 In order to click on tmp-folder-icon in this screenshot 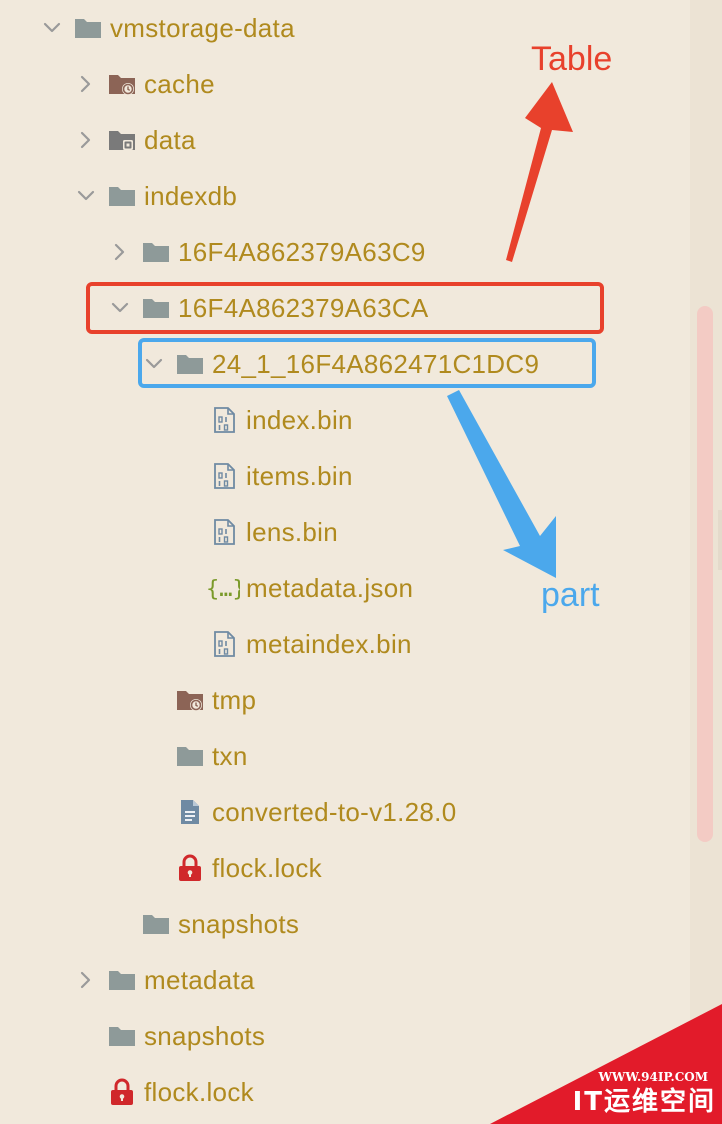, I will do `click(190, 700)`.